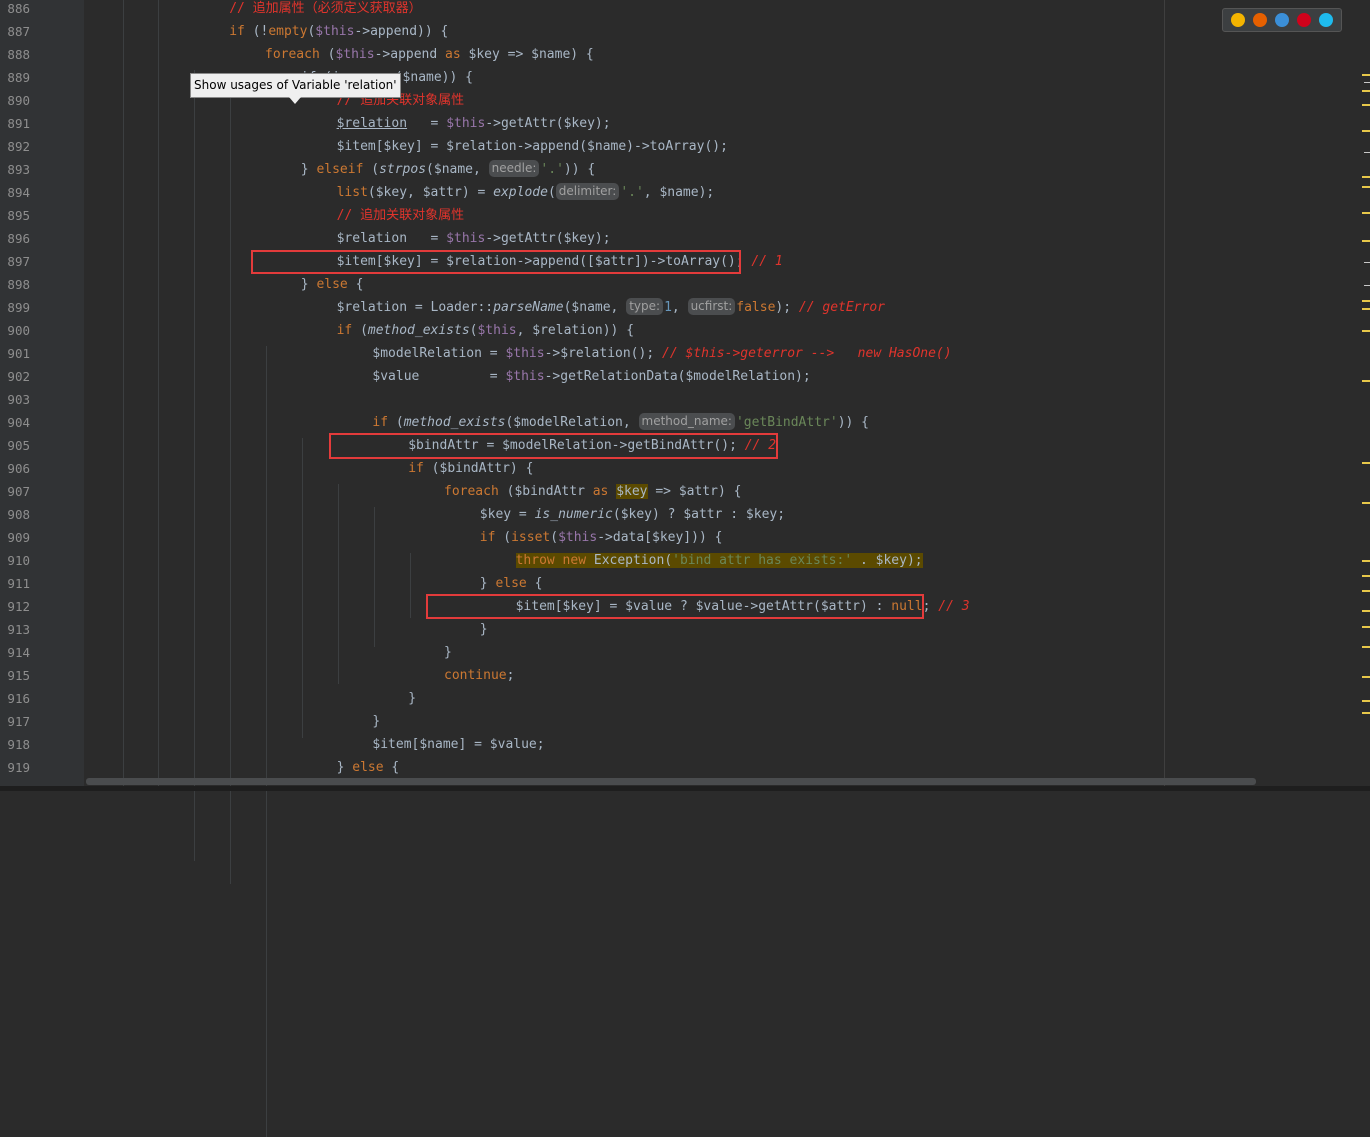  What do you see at coordinates (685, 31) in the screenshot?
I see `code-line: 887 if (!empty($this->append)) {` at bounding box center [685, 31].